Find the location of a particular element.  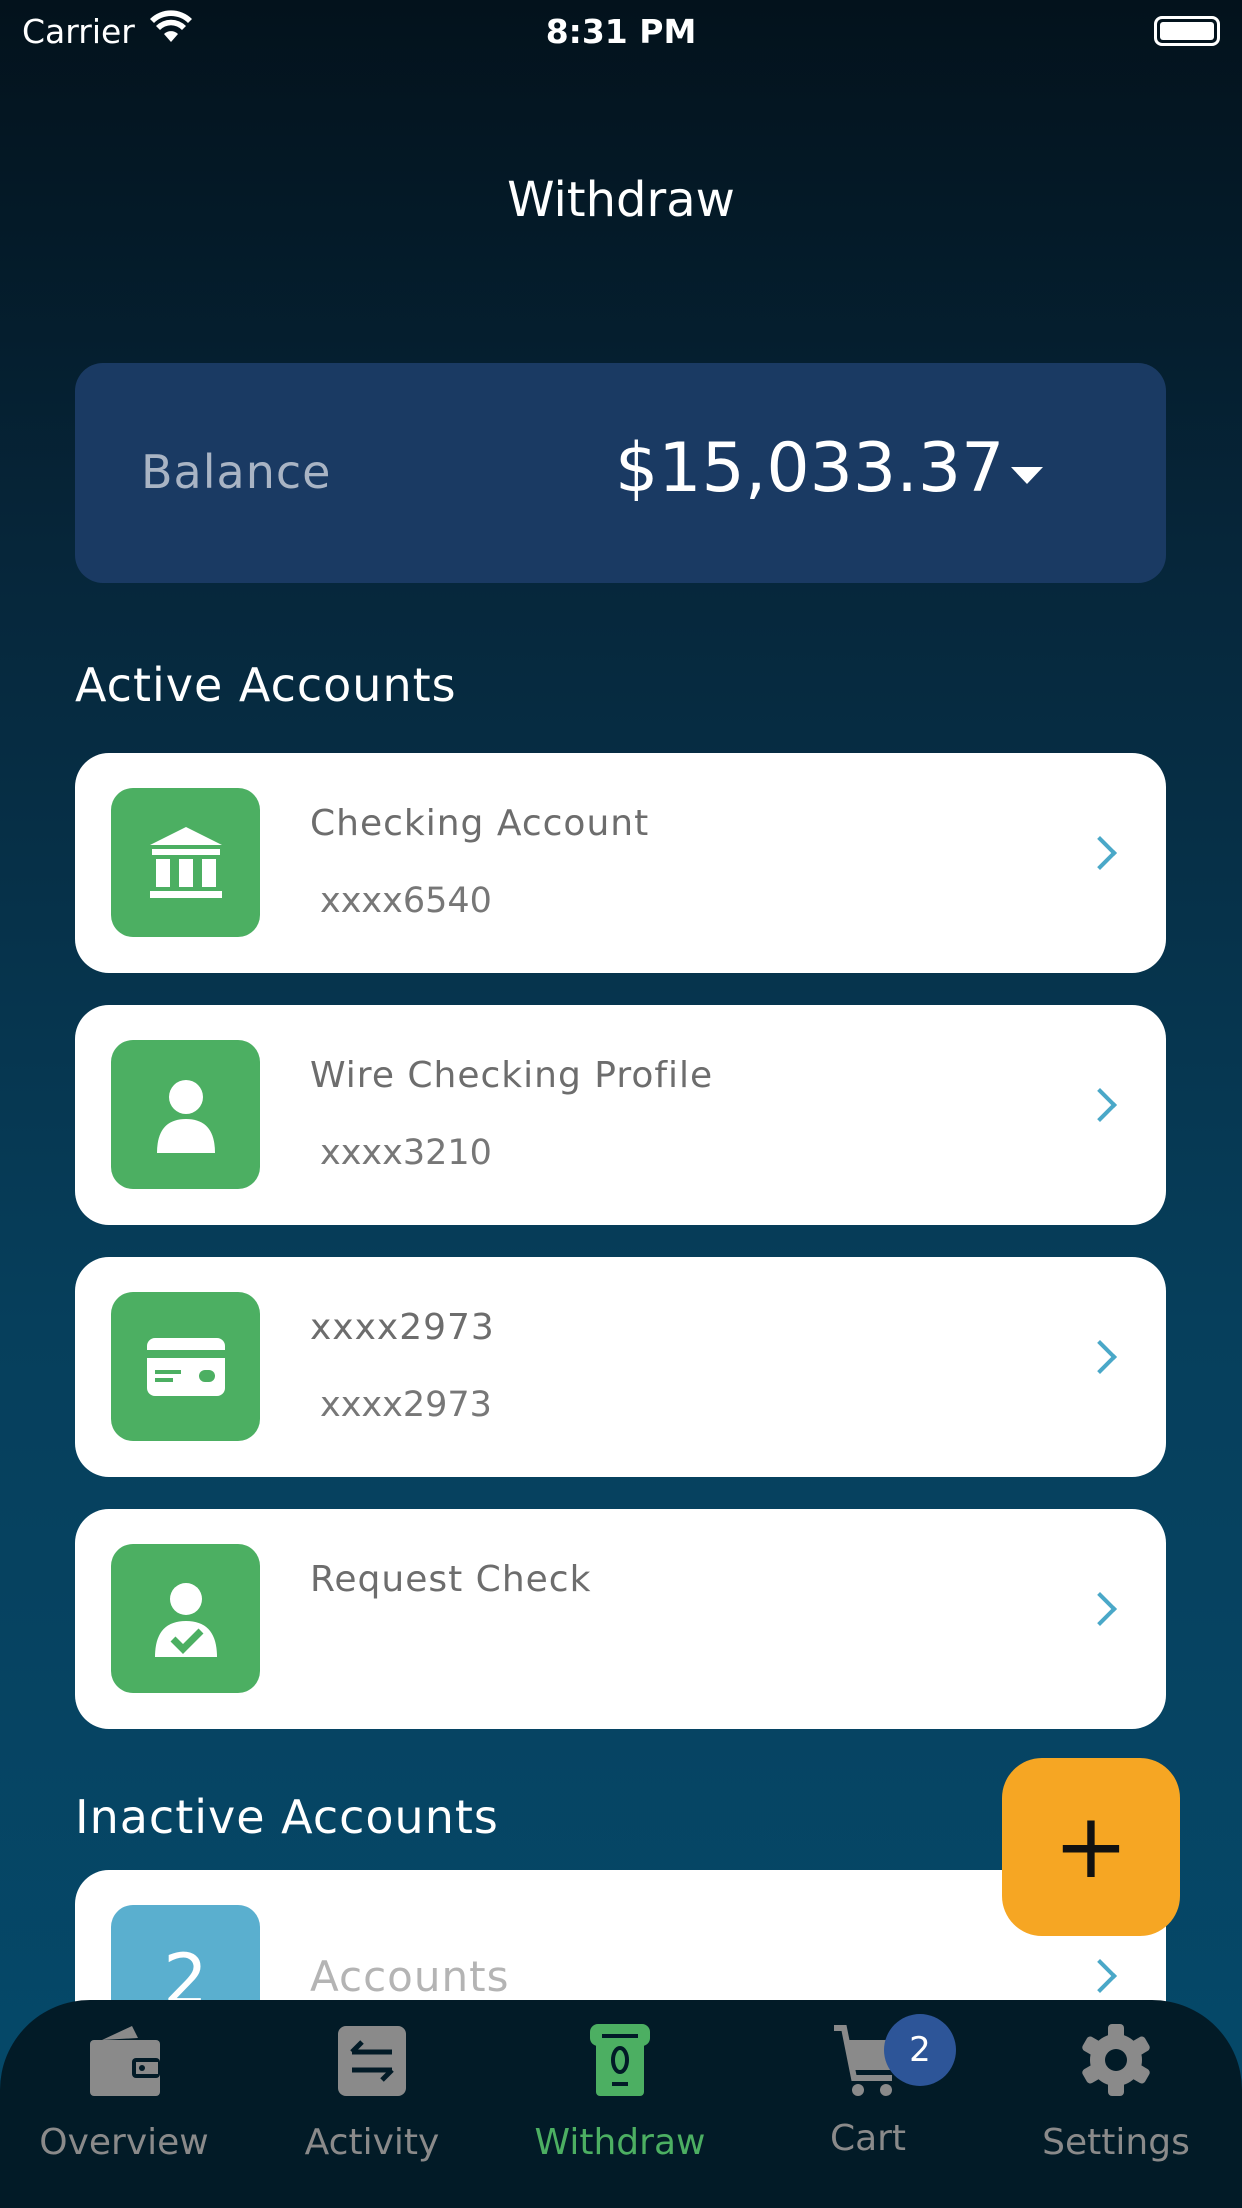

clock: 8:31 PM is located at coordinates (621, 31).